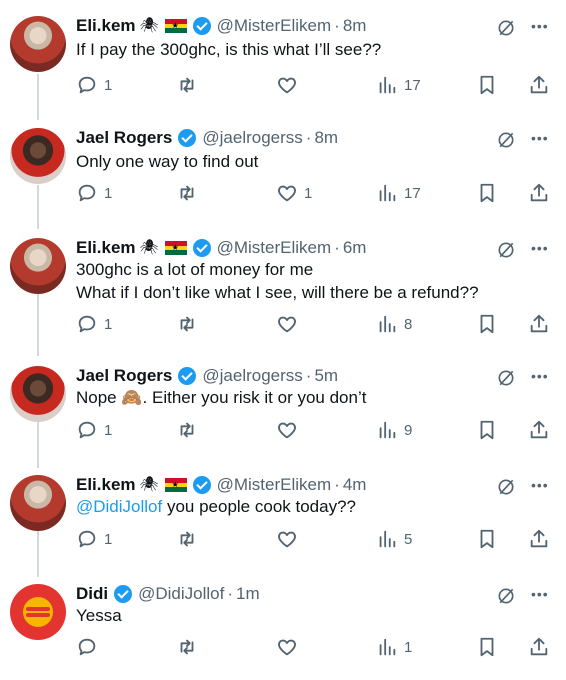 This screenshot has height=680, width=566. What do you see at coordinates (326, 376) in the screenshot?
I see `timestamp: 5m` at bounding box center [326, 376].